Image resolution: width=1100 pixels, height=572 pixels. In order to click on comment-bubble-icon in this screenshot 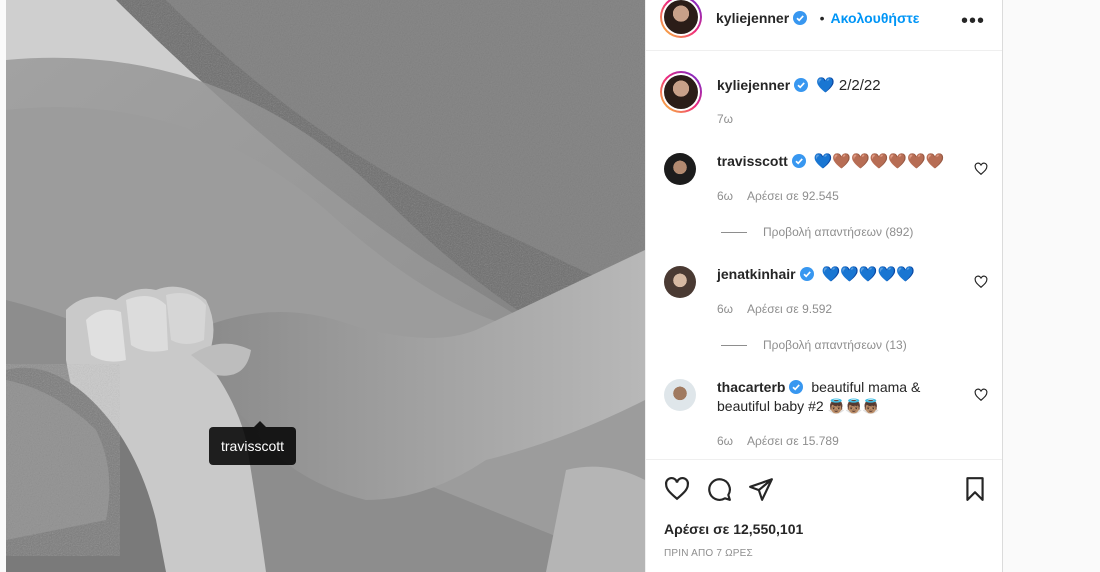, I will do `click(719, 489)`.